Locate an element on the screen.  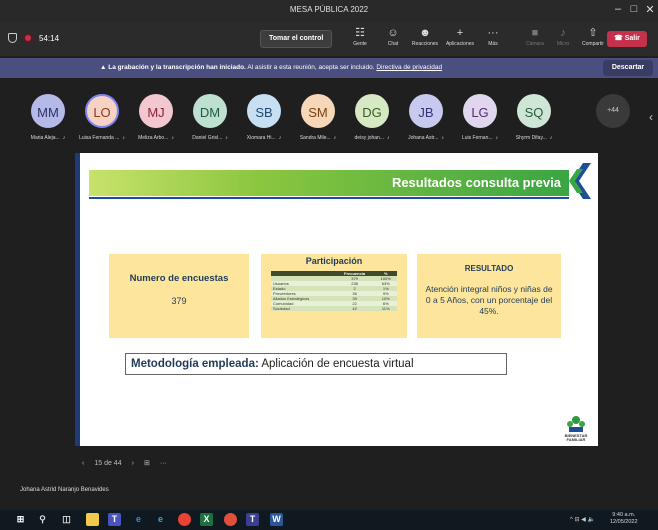
participant-name-row: Luisa Fernanda ... ♪ is located at coordinates (102, 138).